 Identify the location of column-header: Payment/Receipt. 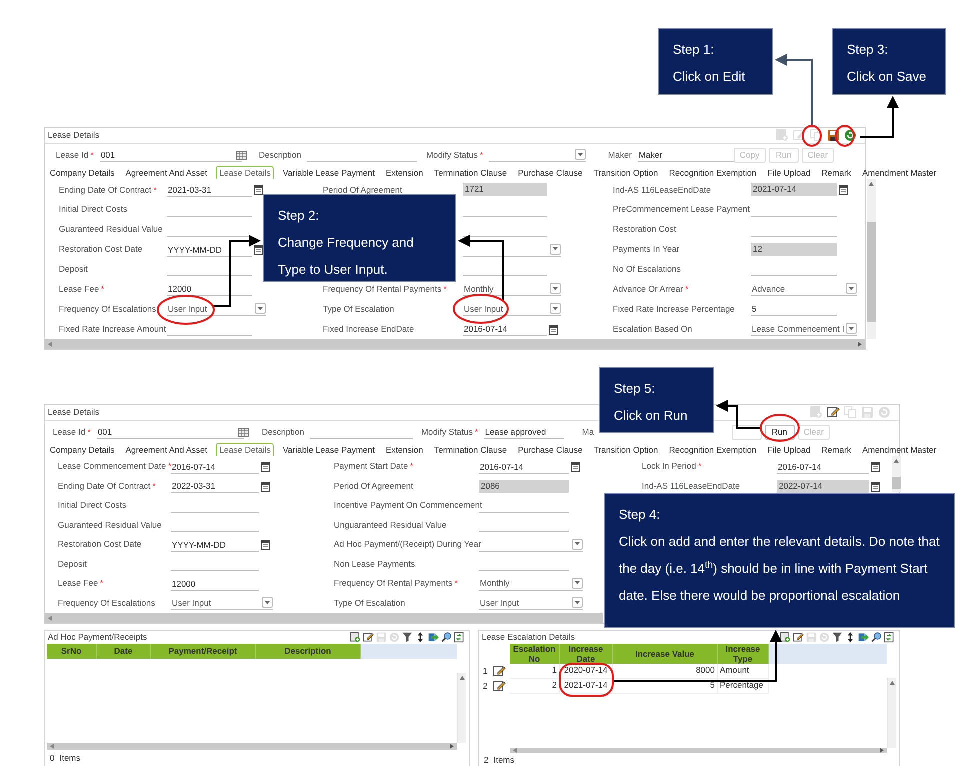
(203, 652).